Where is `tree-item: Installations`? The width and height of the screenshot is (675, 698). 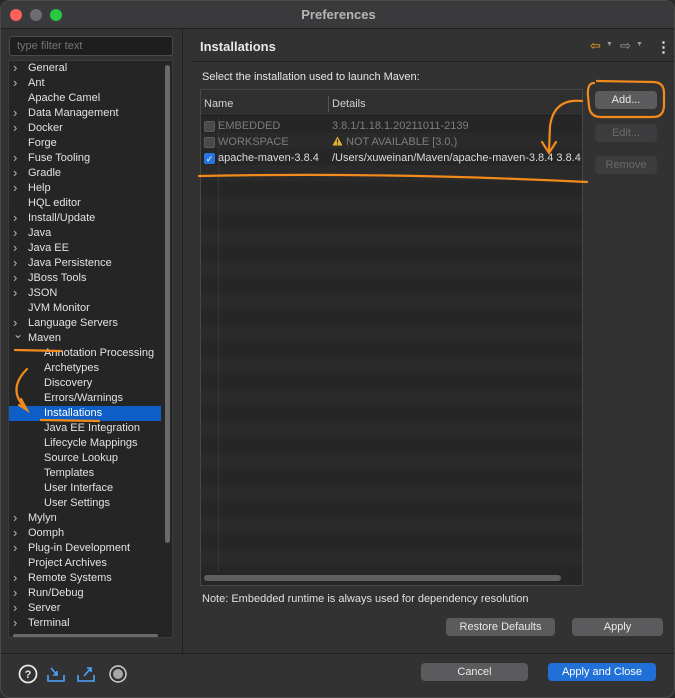 tree-item: Installations is located at coordinates (85, 413).